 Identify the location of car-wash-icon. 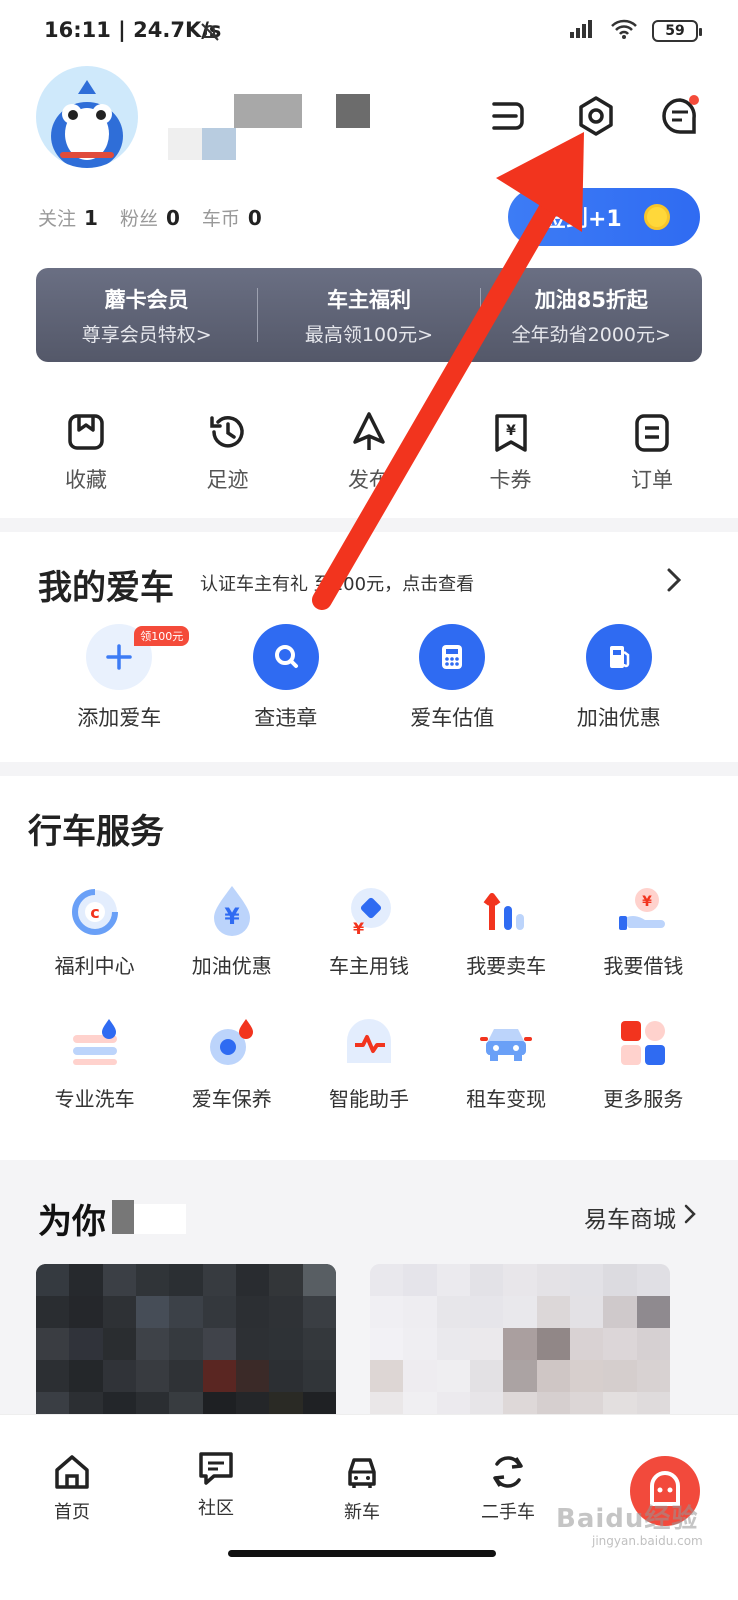
(95, 1043).